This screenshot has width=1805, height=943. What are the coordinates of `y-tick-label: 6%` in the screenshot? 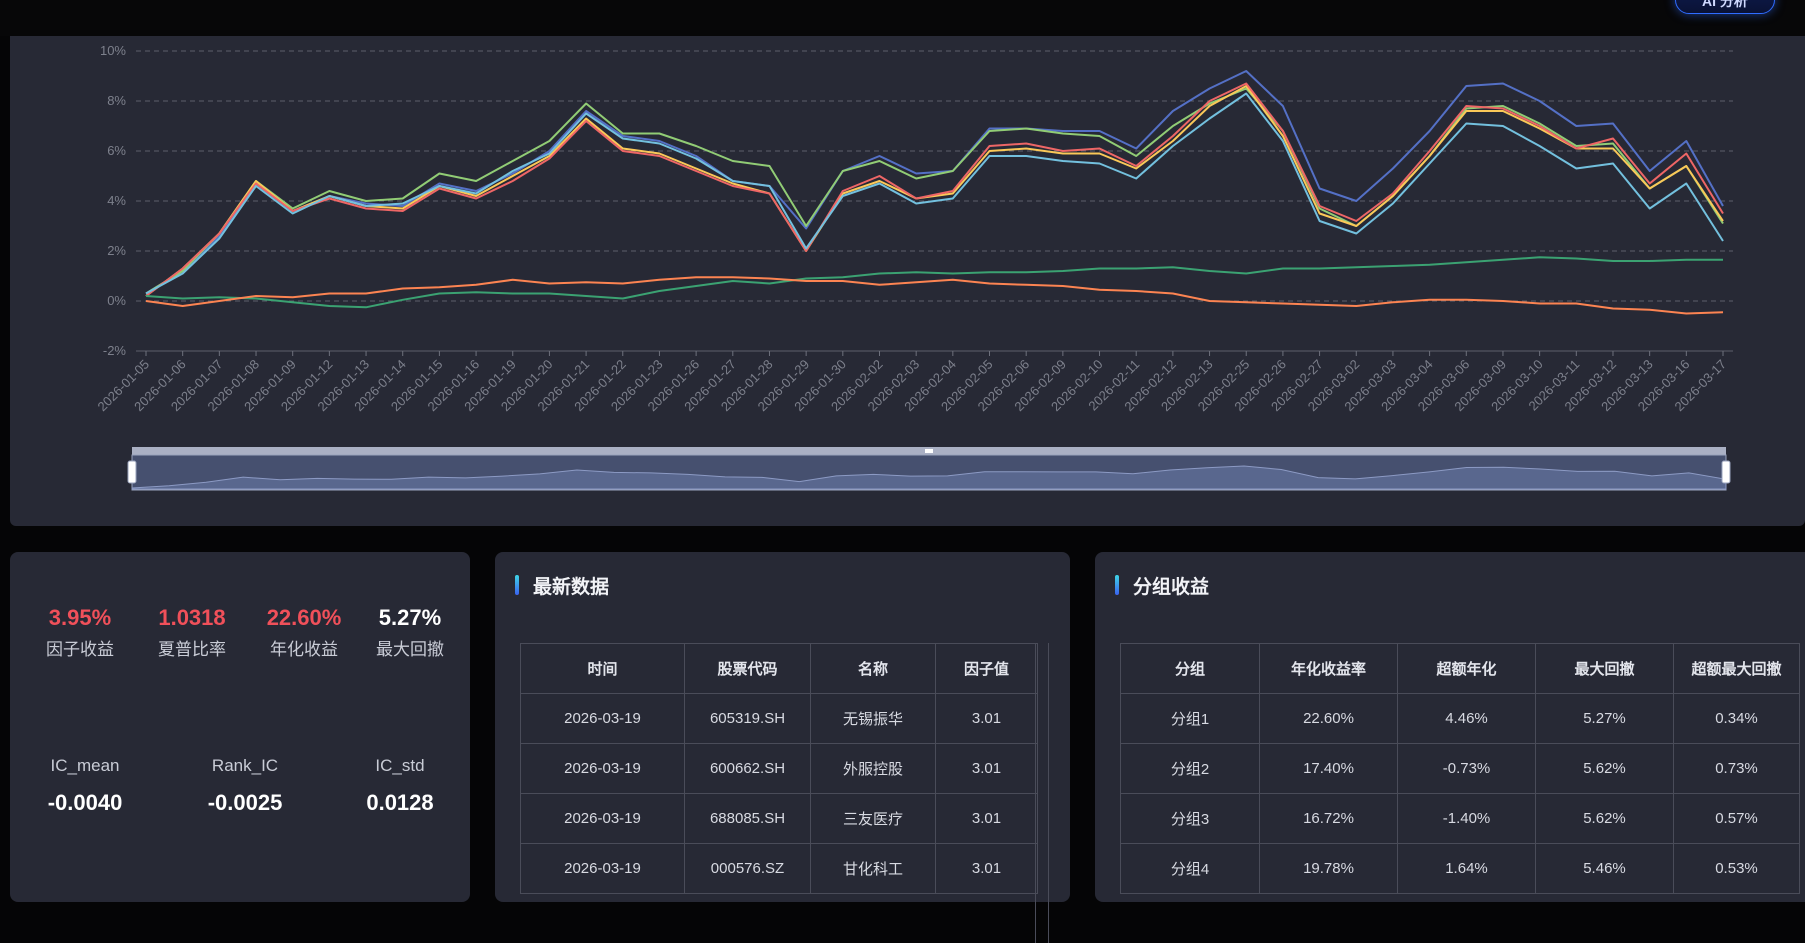 It's located at (116, 150).